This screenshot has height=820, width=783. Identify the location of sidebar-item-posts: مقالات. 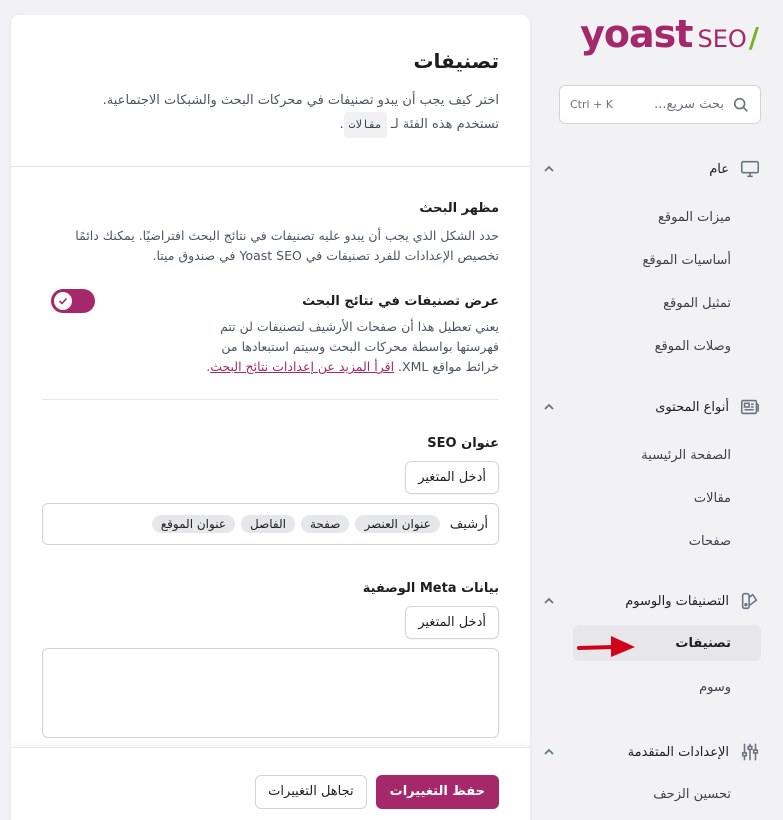
(648, 498).